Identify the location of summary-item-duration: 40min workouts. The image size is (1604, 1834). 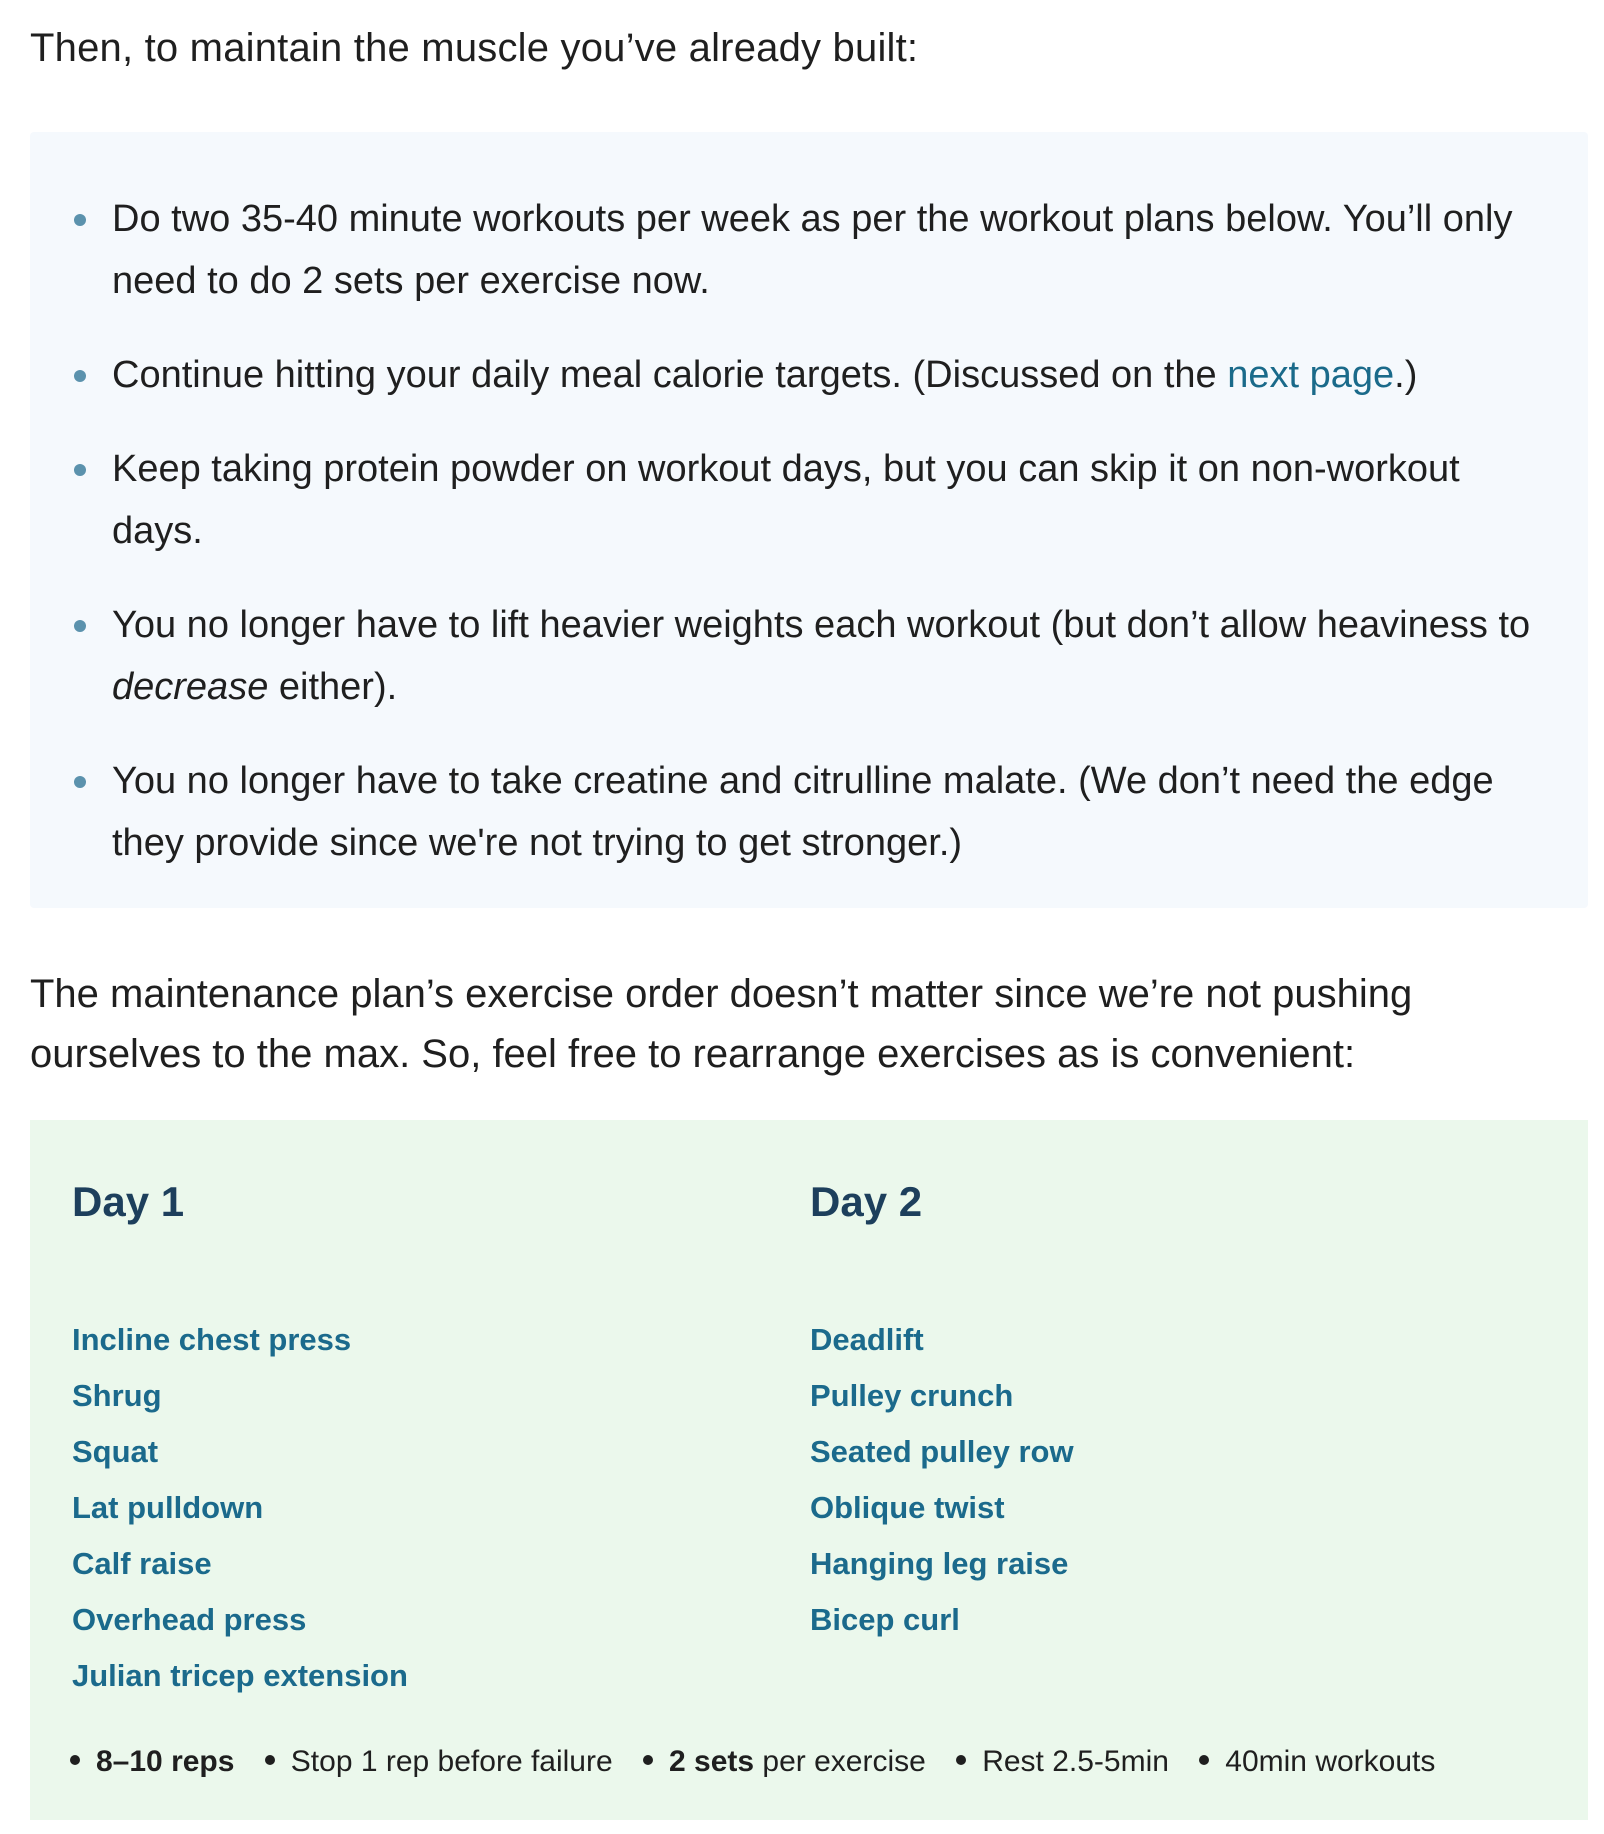
(1317, 1762).